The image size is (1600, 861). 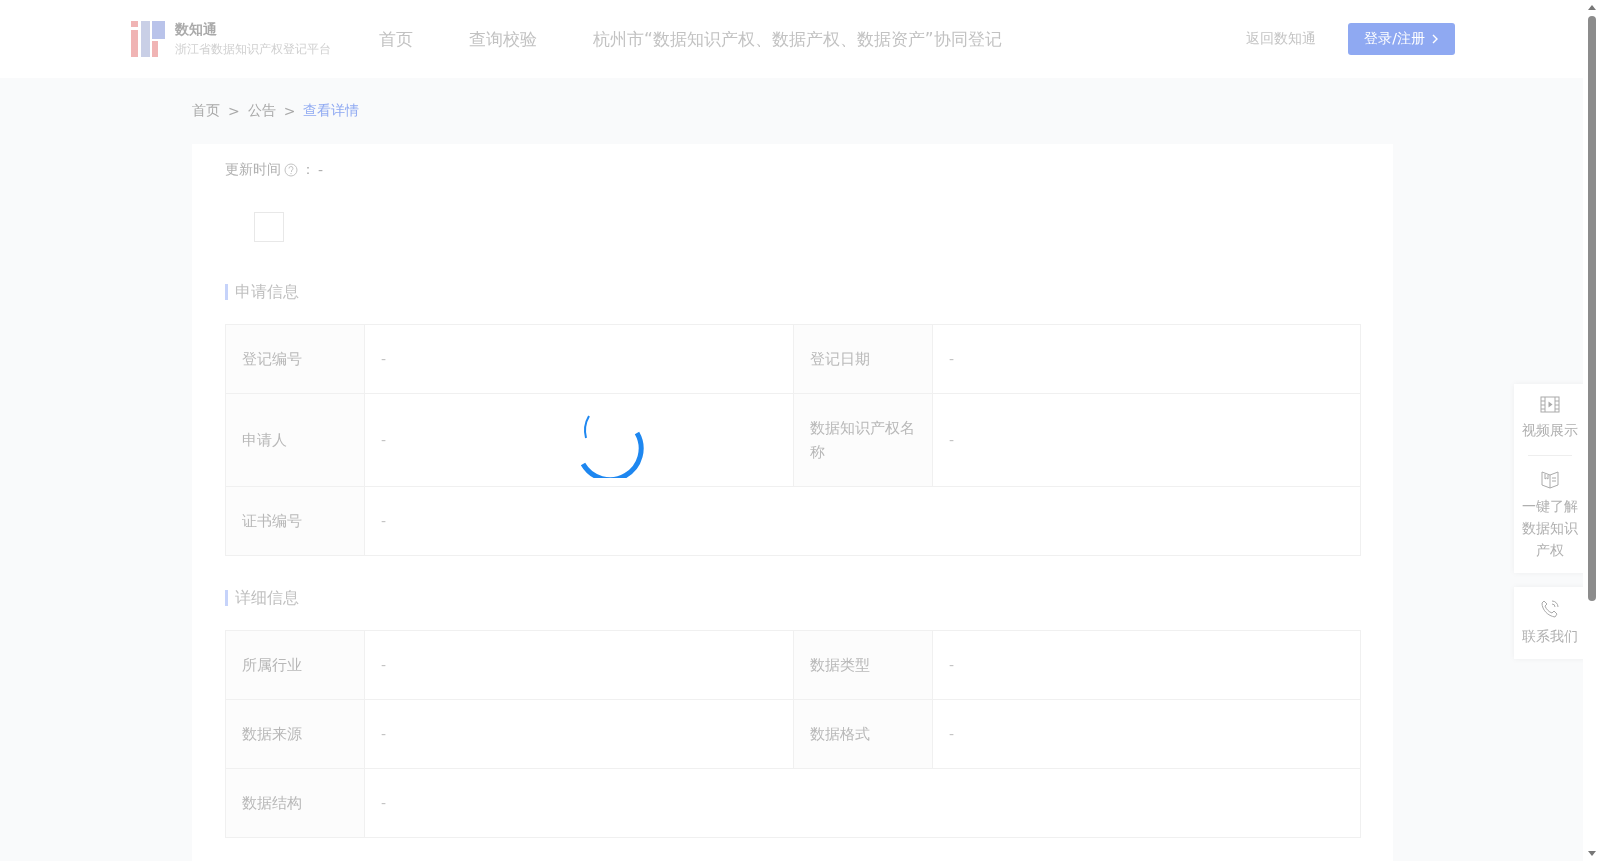 What do you see at coordinates (206, 111) in the screenshot?
I see `breadcrumb-link: 首页` at bounding box center [206, 111].